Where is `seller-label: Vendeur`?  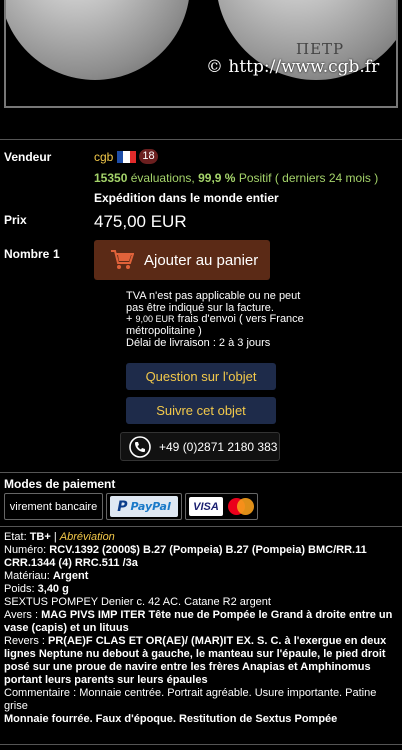
seller-label: Vendeur is located at coordinates (28, 157).